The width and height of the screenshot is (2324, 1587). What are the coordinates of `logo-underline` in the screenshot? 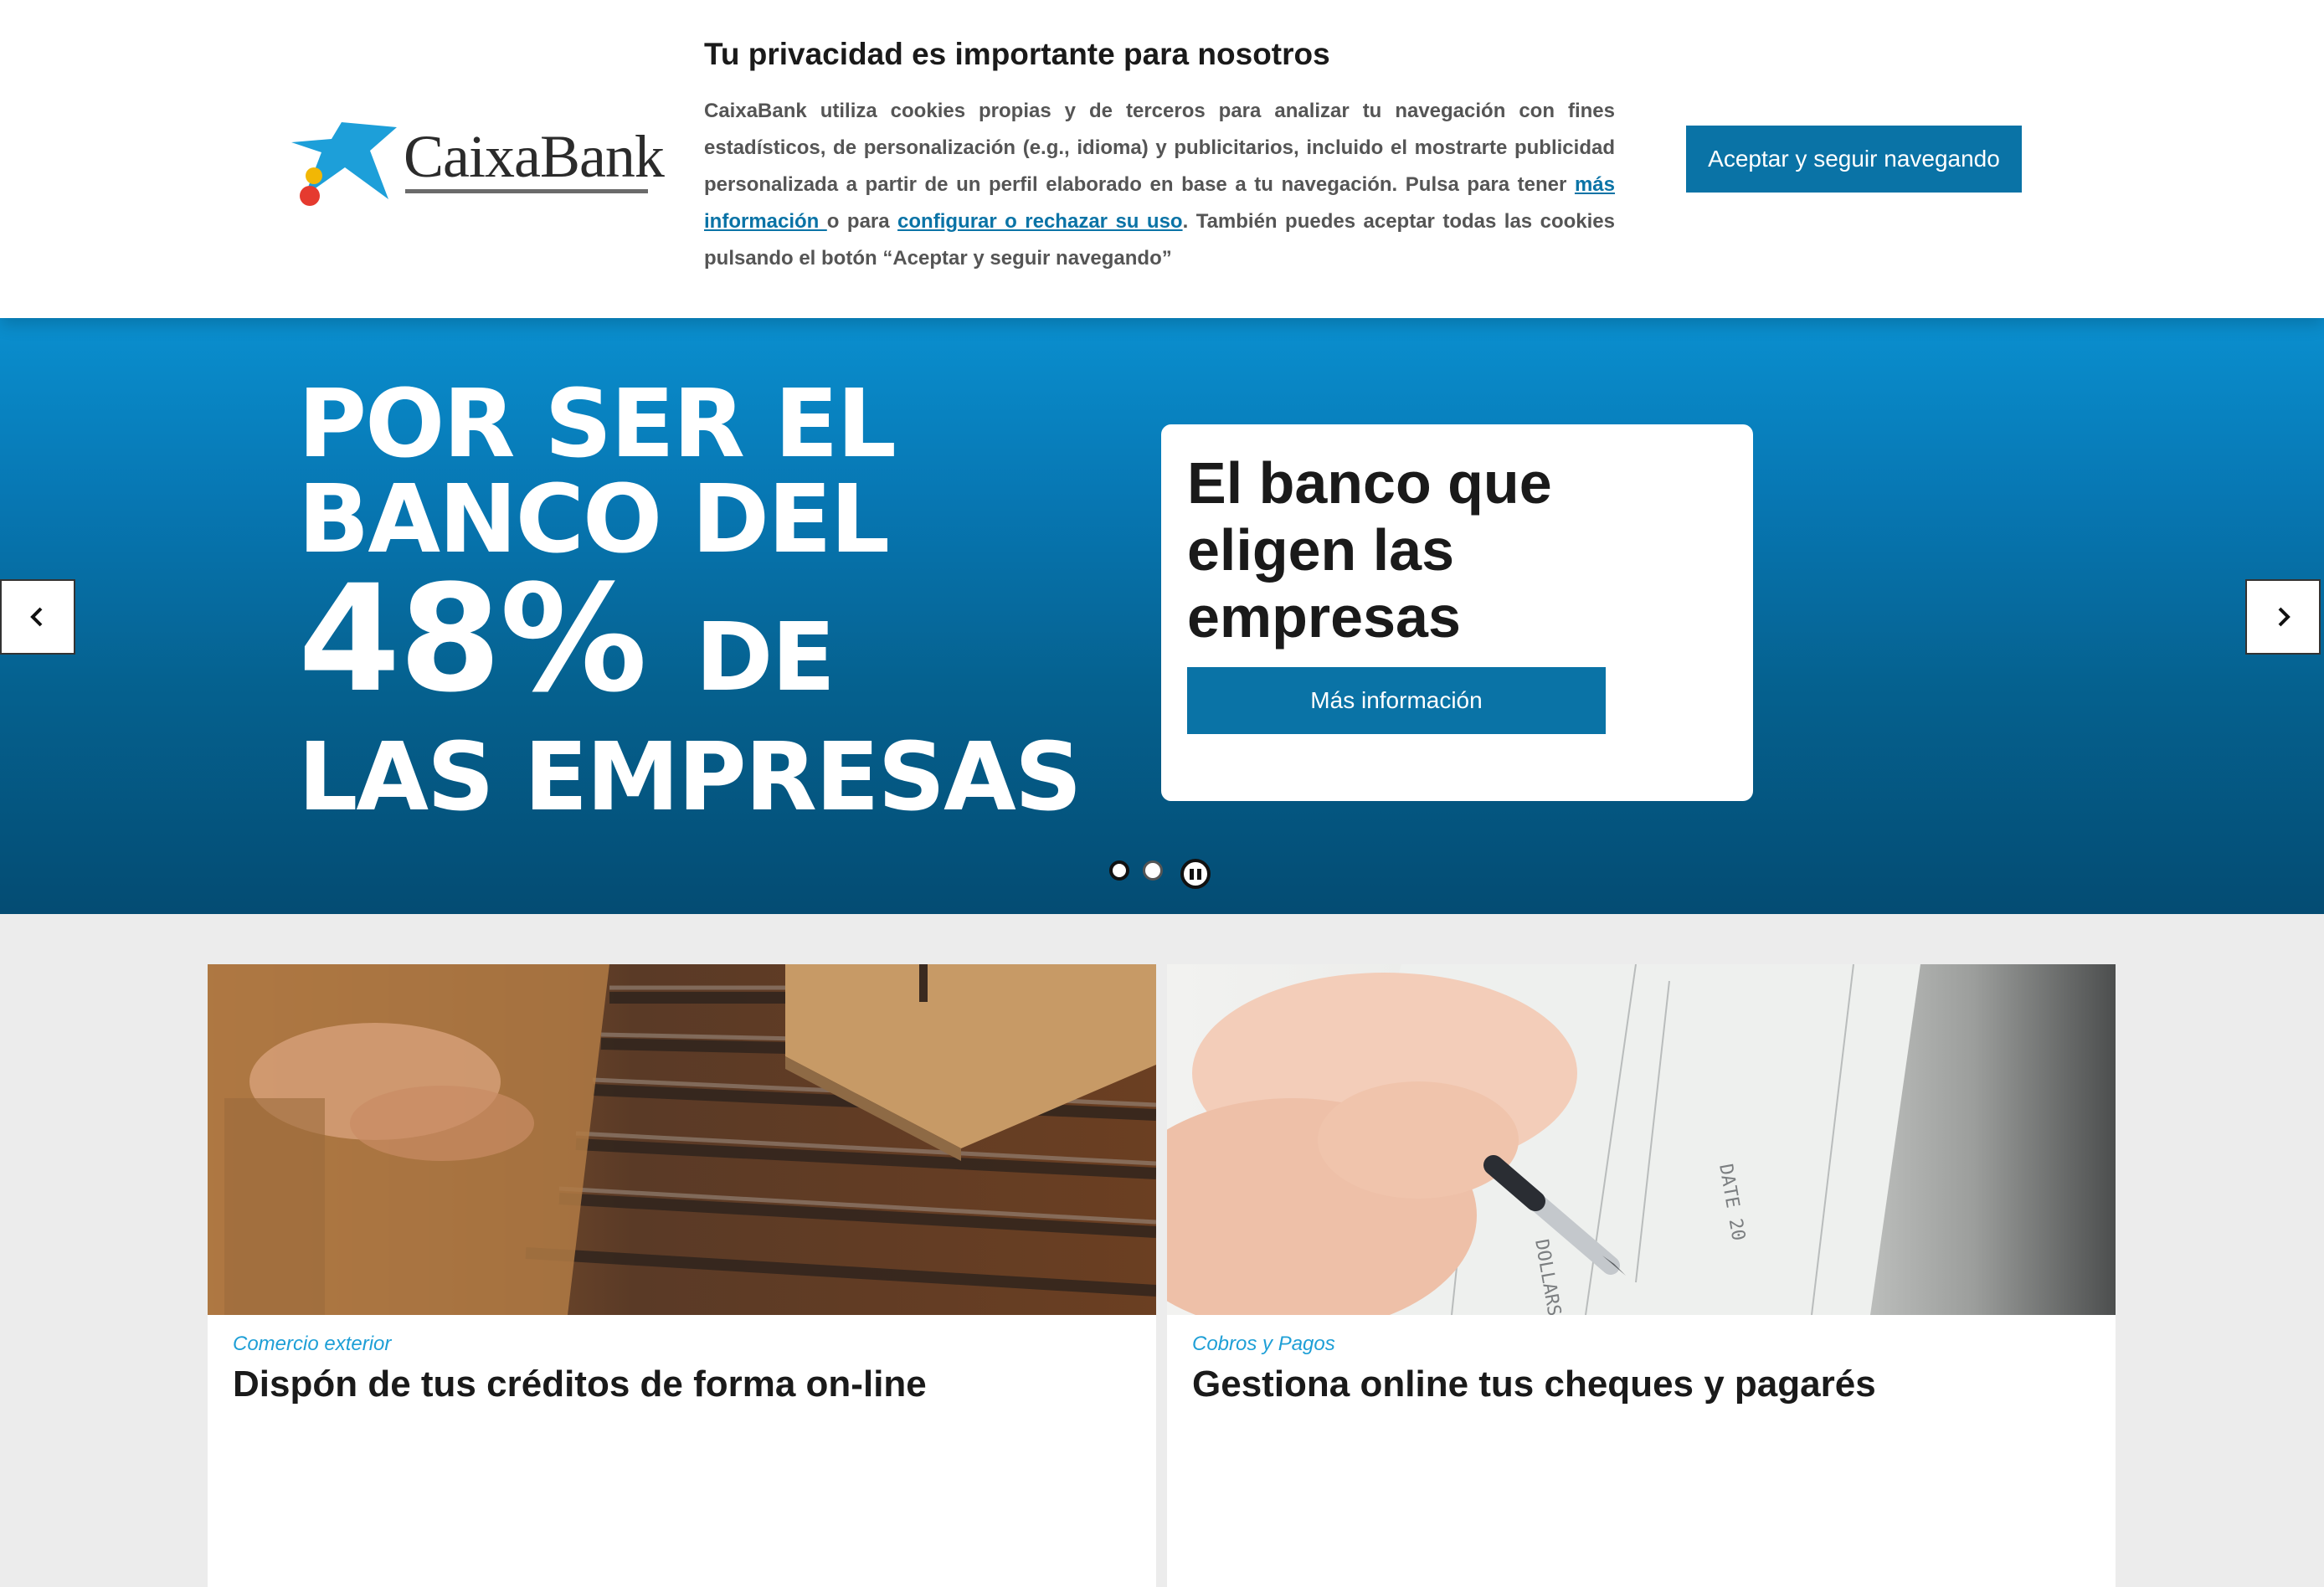 It's located at (526, 191).